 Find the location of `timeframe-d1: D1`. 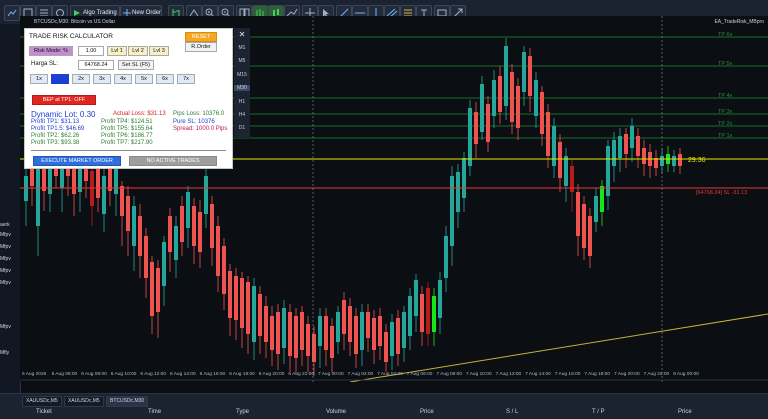

timeframe-d1: D1 is located at coordinates (242, 128).